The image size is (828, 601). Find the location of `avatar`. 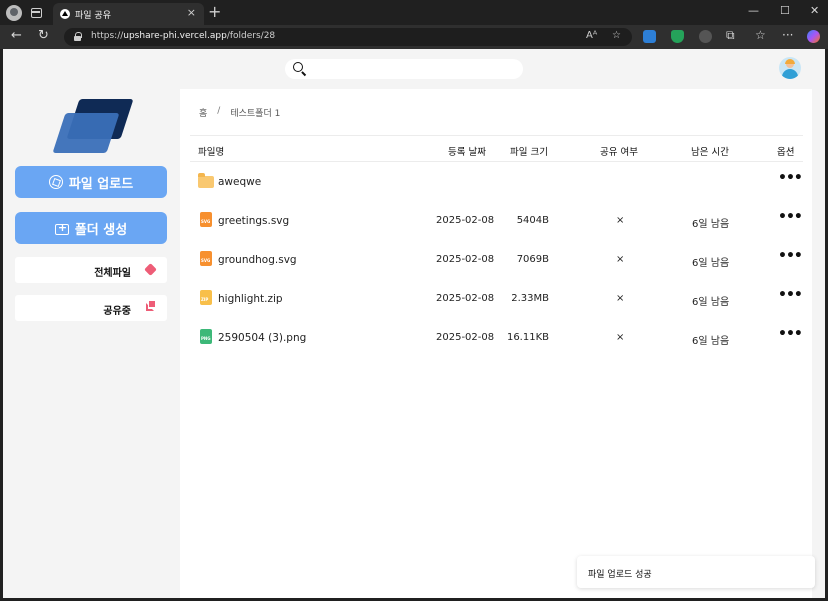

avatar is located at coordinates (790, 68).